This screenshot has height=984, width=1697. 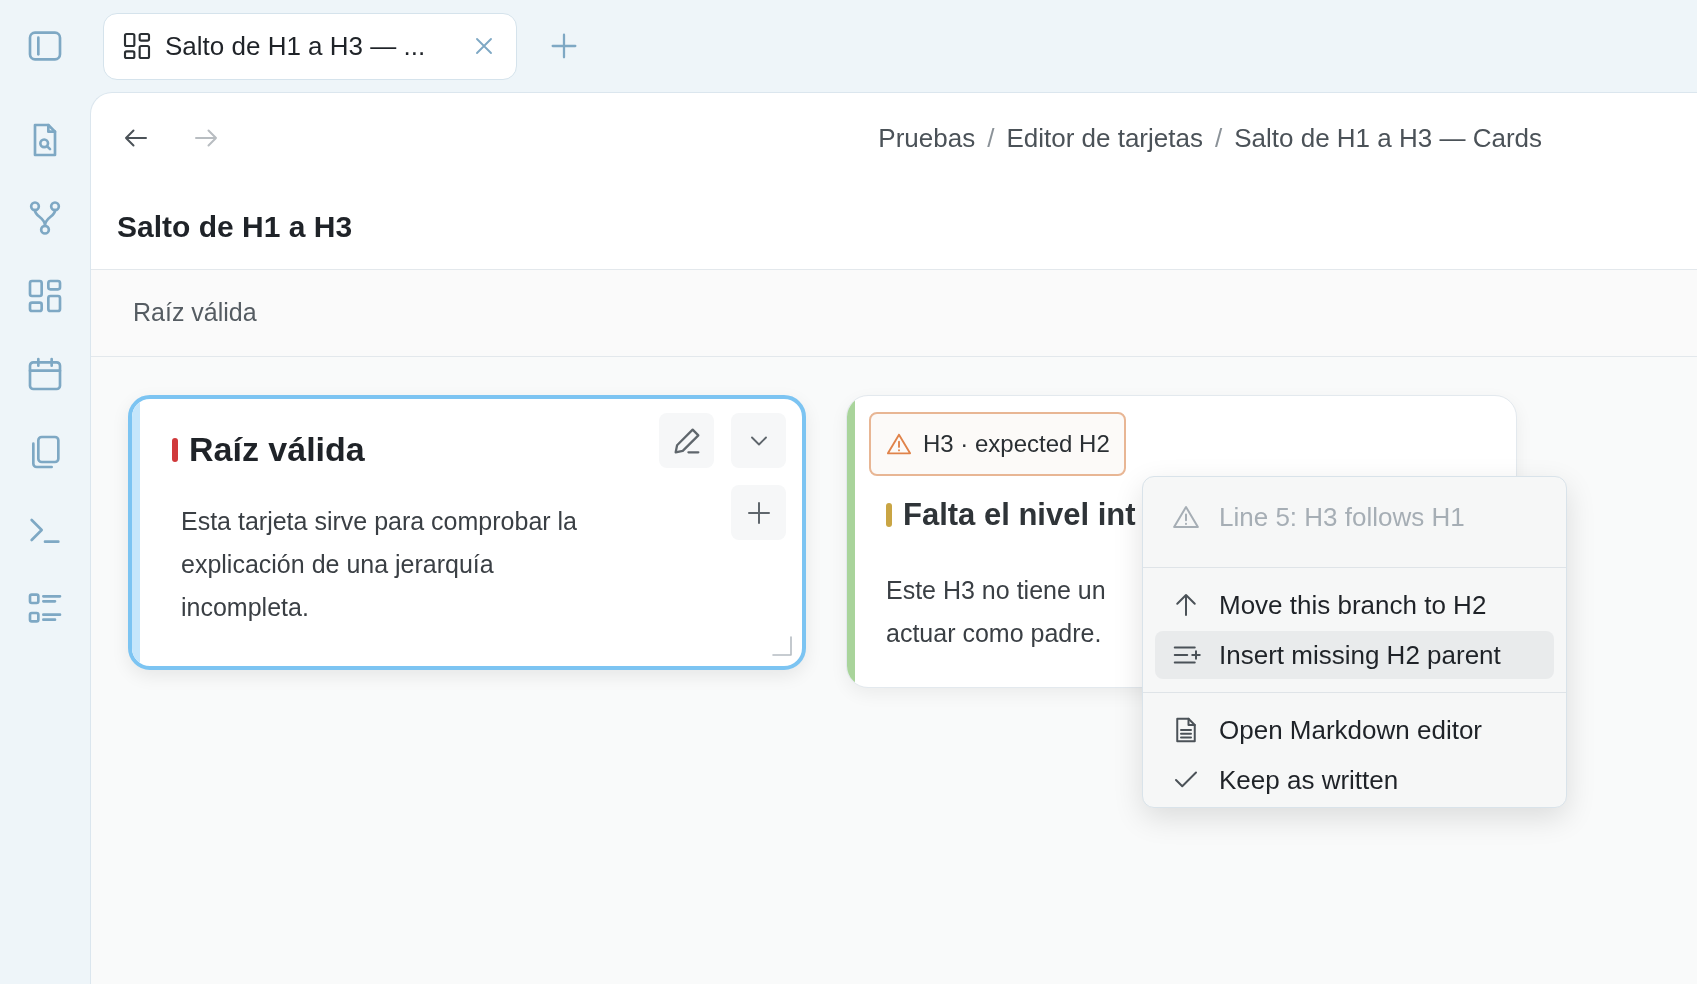 I want to click on edit-button, so click(x=686, y=440).